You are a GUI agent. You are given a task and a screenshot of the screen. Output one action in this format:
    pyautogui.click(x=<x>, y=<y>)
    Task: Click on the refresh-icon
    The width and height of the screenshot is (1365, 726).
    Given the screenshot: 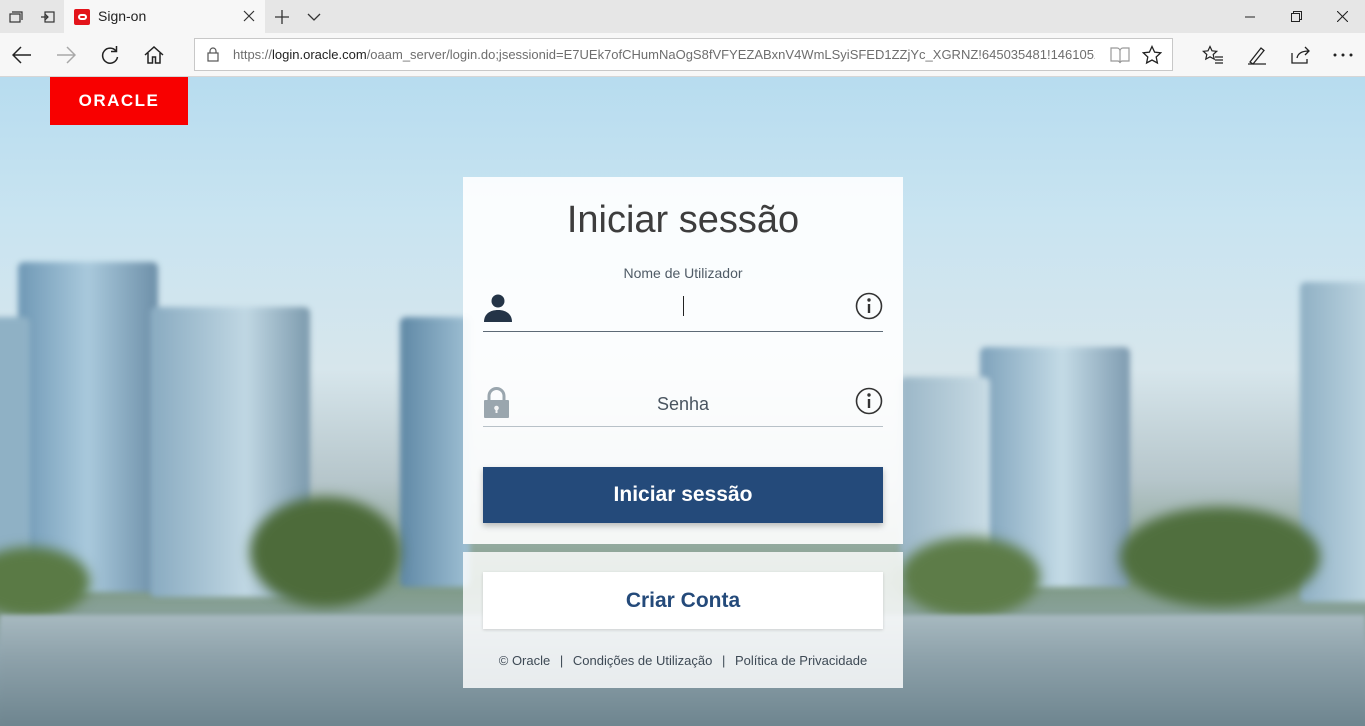 What is the action you would take?
    pyautogui.click(x=110, y=55)
    